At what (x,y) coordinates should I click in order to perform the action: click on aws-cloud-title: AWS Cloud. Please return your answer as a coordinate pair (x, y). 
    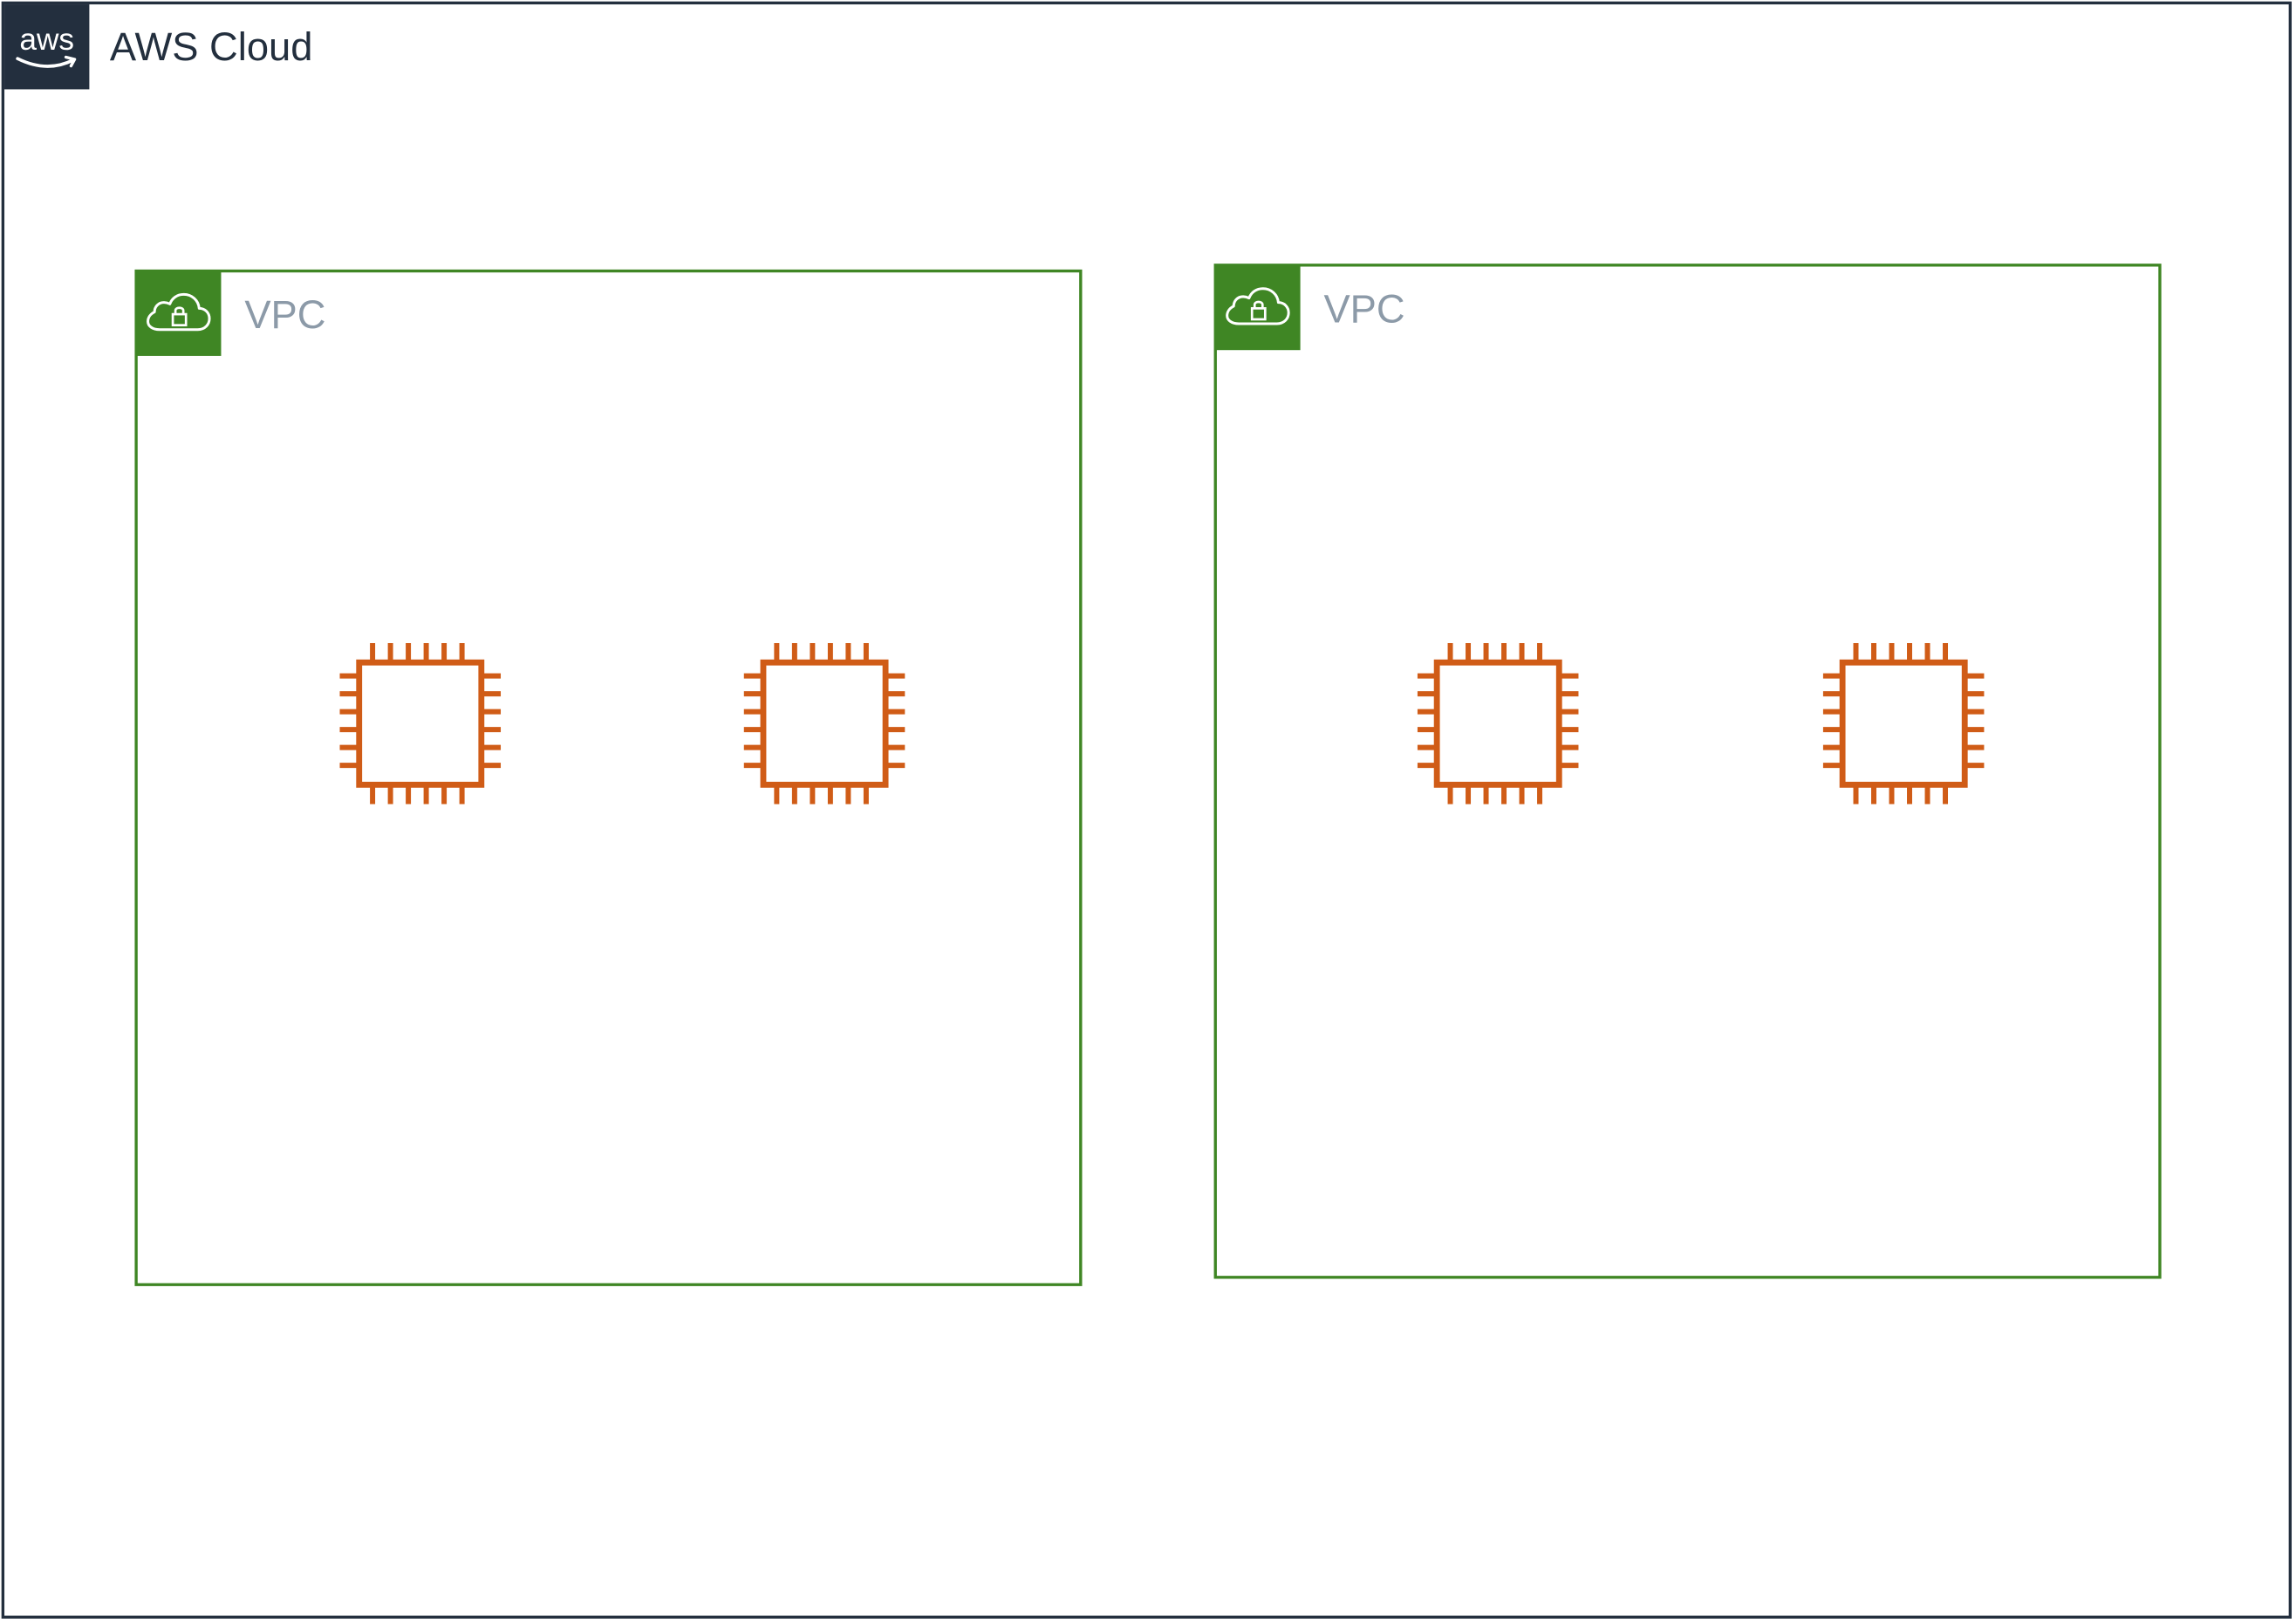
    Looking at the image, I should click on (211, 46).